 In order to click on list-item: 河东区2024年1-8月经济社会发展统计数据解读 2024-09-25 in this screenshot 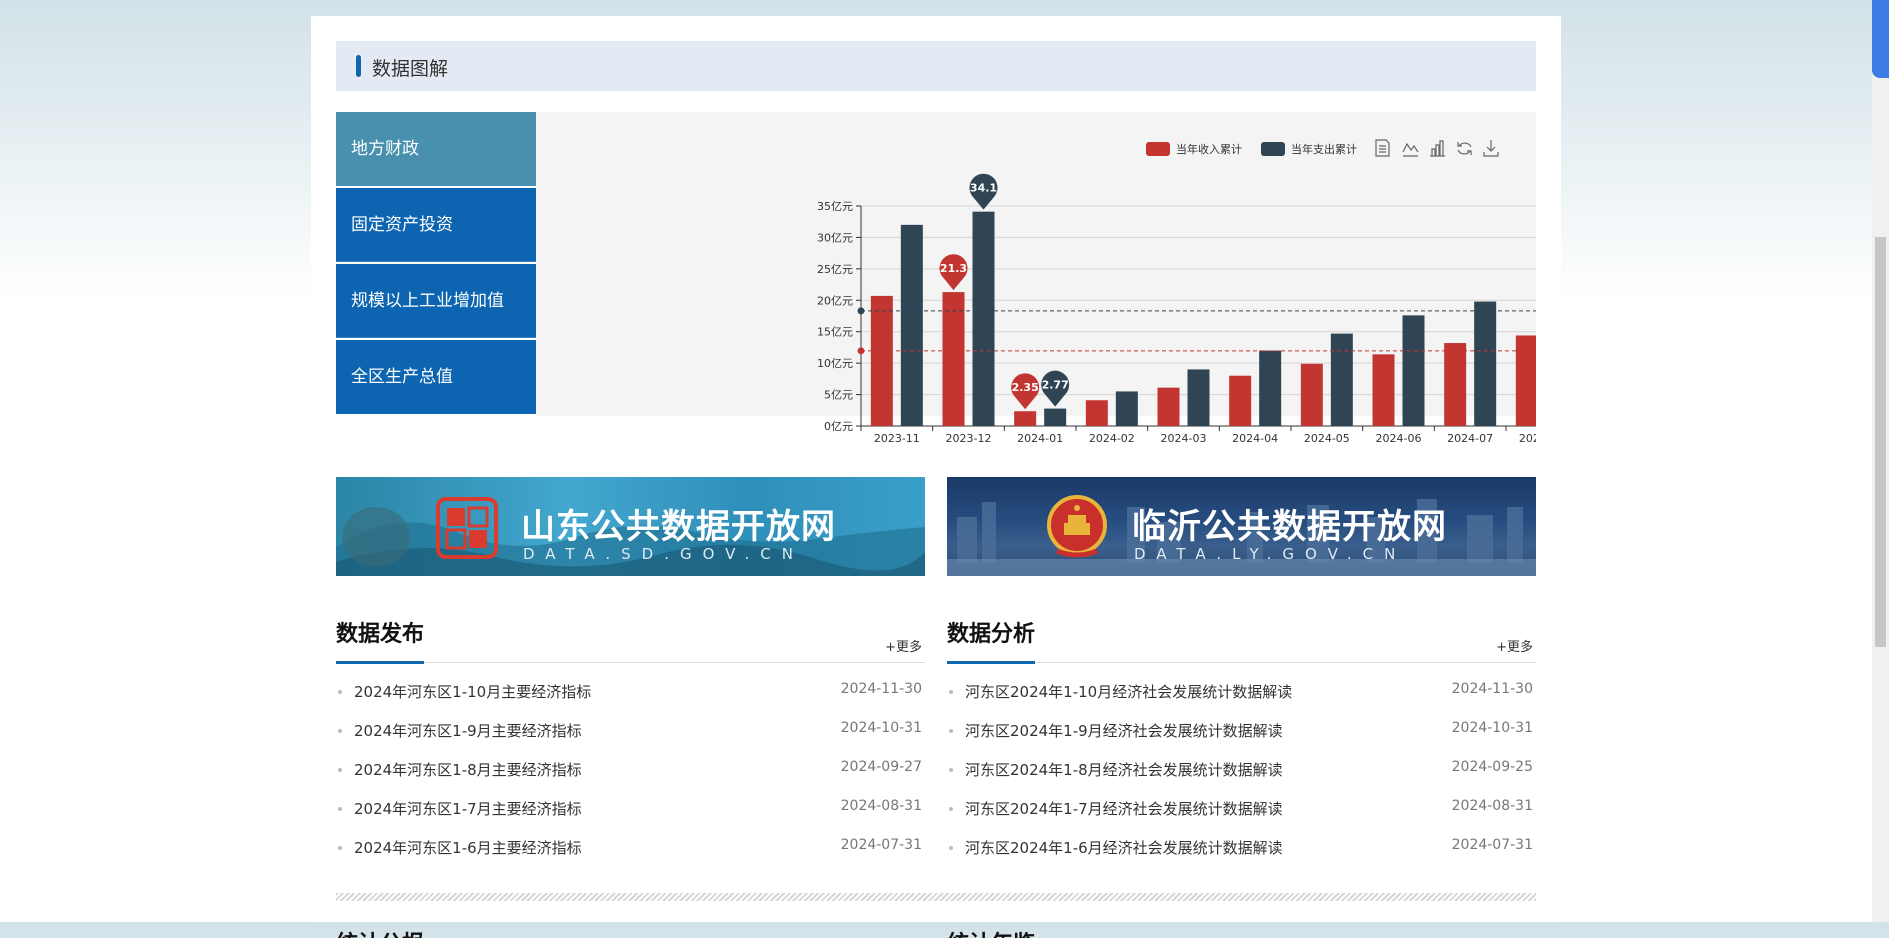, I will do `click(1241, 768)`.